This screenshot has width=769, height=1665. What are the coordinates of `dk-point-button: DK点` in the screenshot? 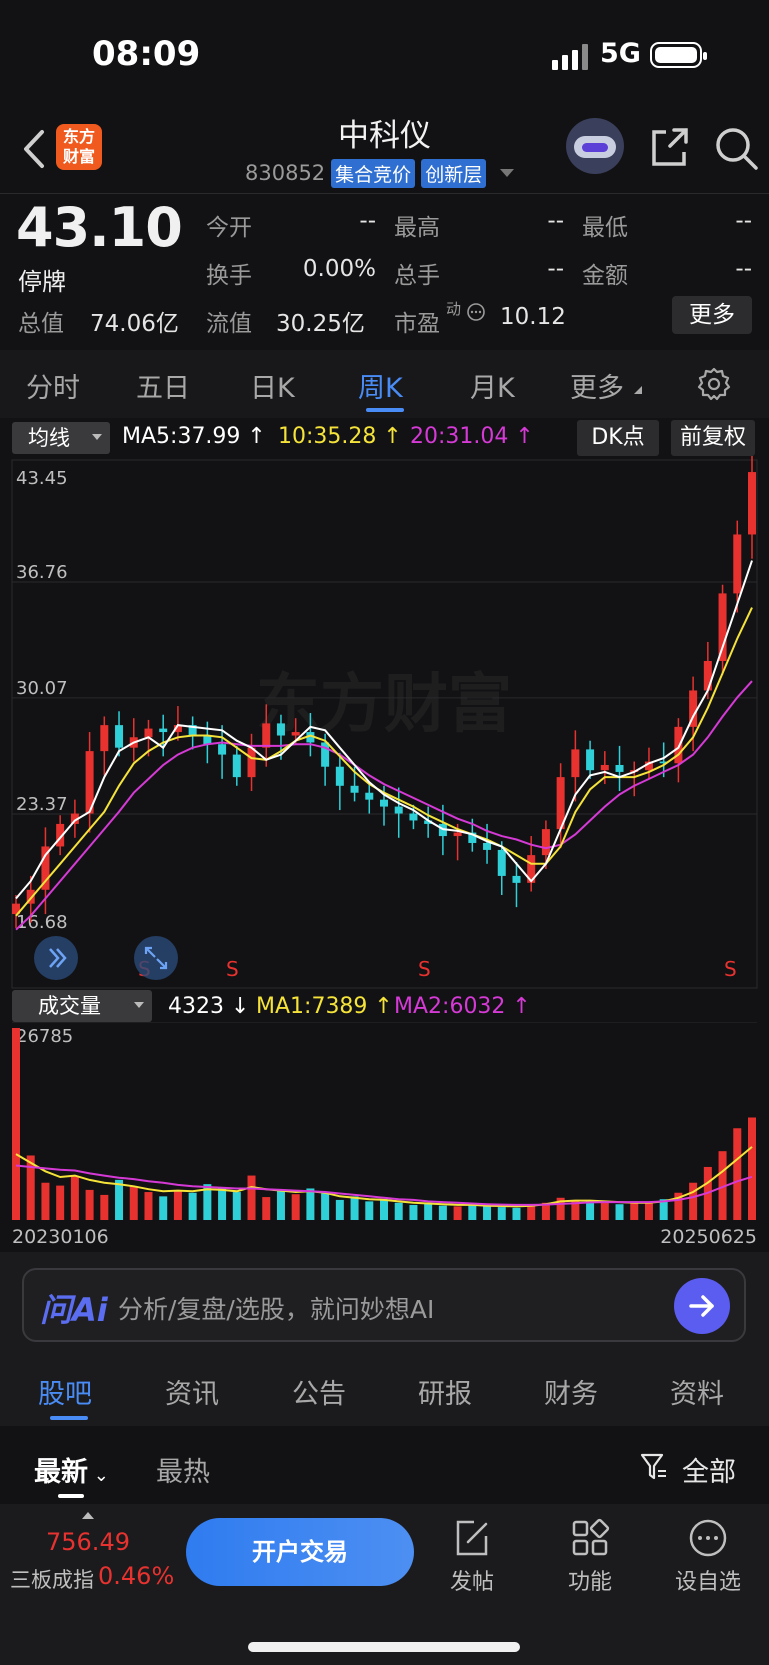 It's located at (618, 438).